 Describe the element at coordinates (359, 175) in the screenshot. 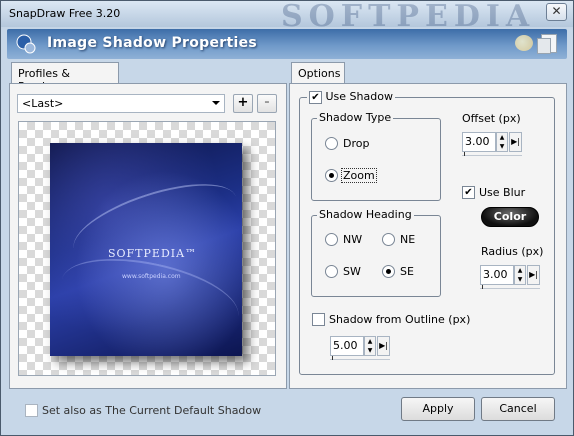

I see `radio-zoom-label: Zoom` at that location.